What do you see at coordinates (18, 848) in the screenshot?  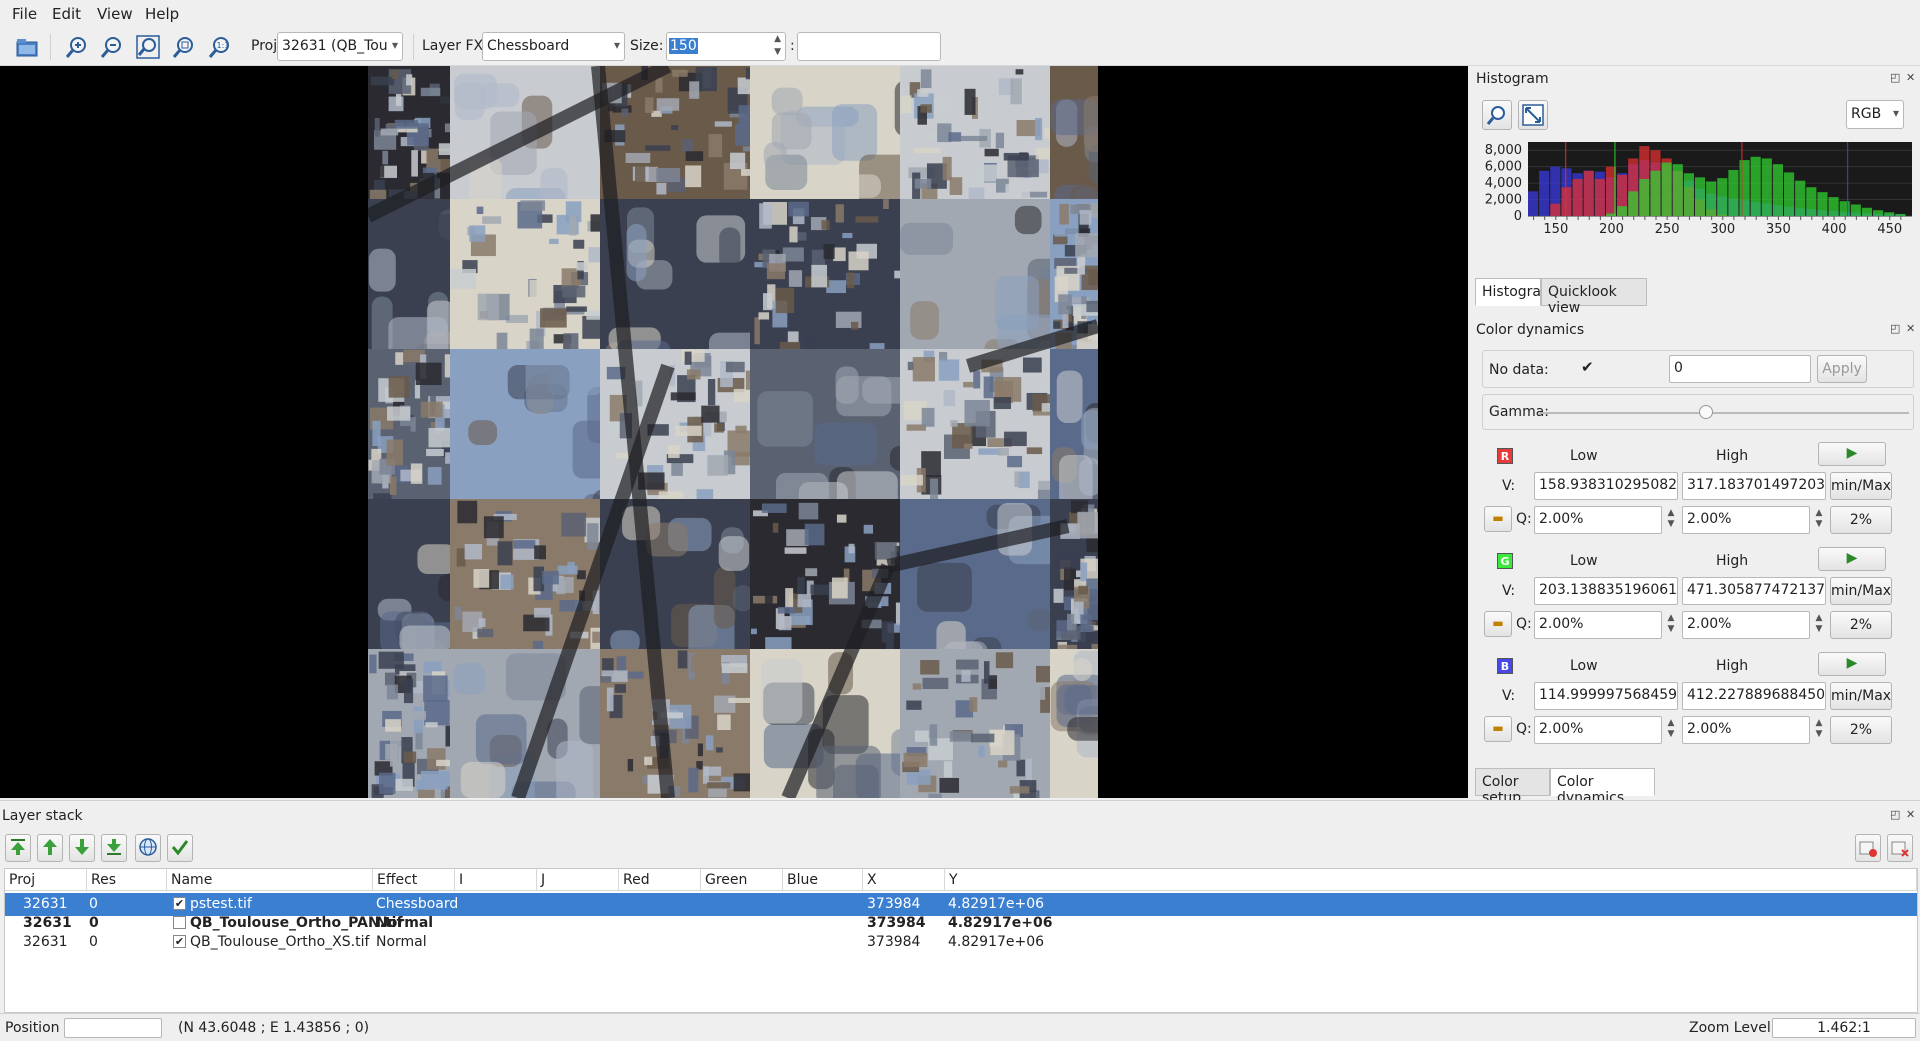 I see `move-top-icon` at bounding box center [18, 848].